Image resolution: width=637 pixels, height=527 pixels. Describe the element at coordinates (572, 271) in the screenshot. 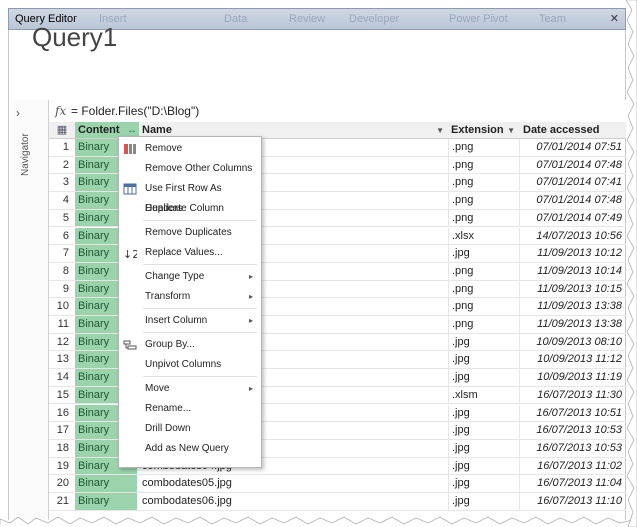

I see `date-accessed-cell: 11/09/2013 10:14` at that location.